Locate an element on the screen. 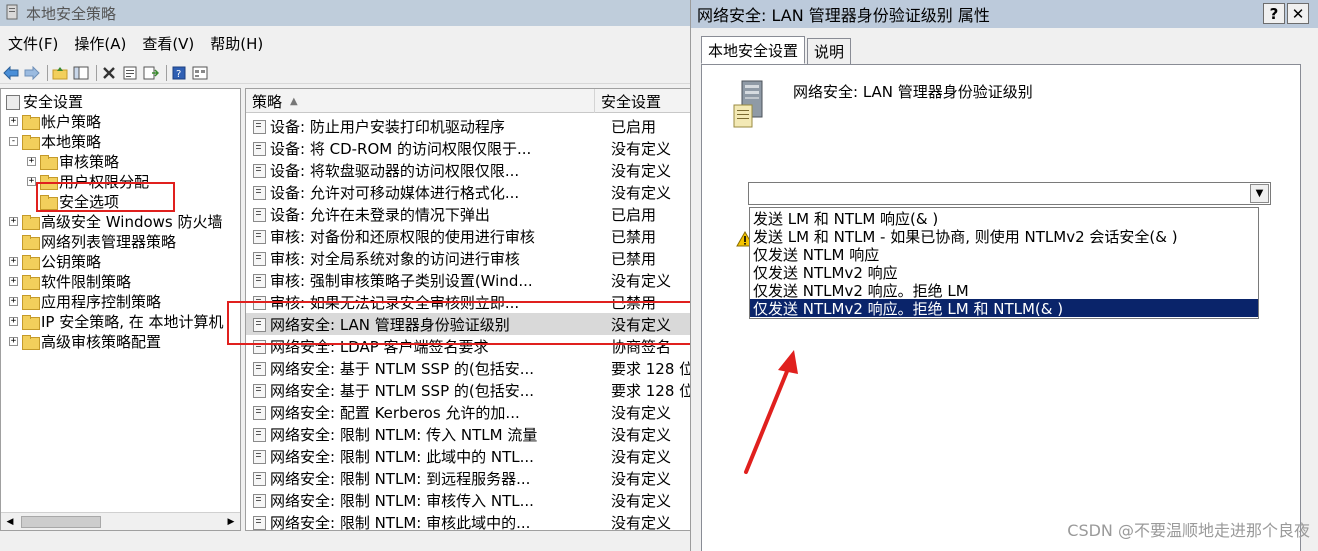 The height and width of the screenshot is (551, 1318). auth-level-option: 仅发送 NTLMv2 响应。拒绝 LM is located at coordinates (1004, 290).